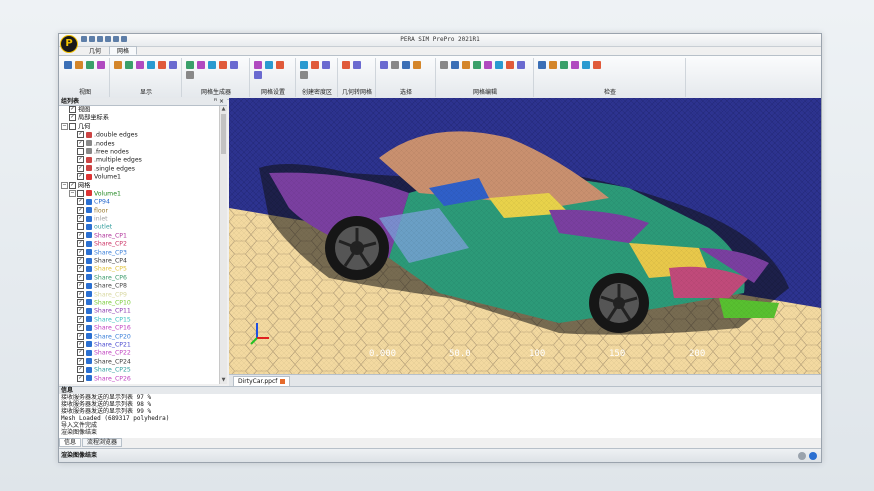 The height and width of the screenshot is (491, 874). I want to click on info-tab-1: 流程浏览器, so click(102, 442).